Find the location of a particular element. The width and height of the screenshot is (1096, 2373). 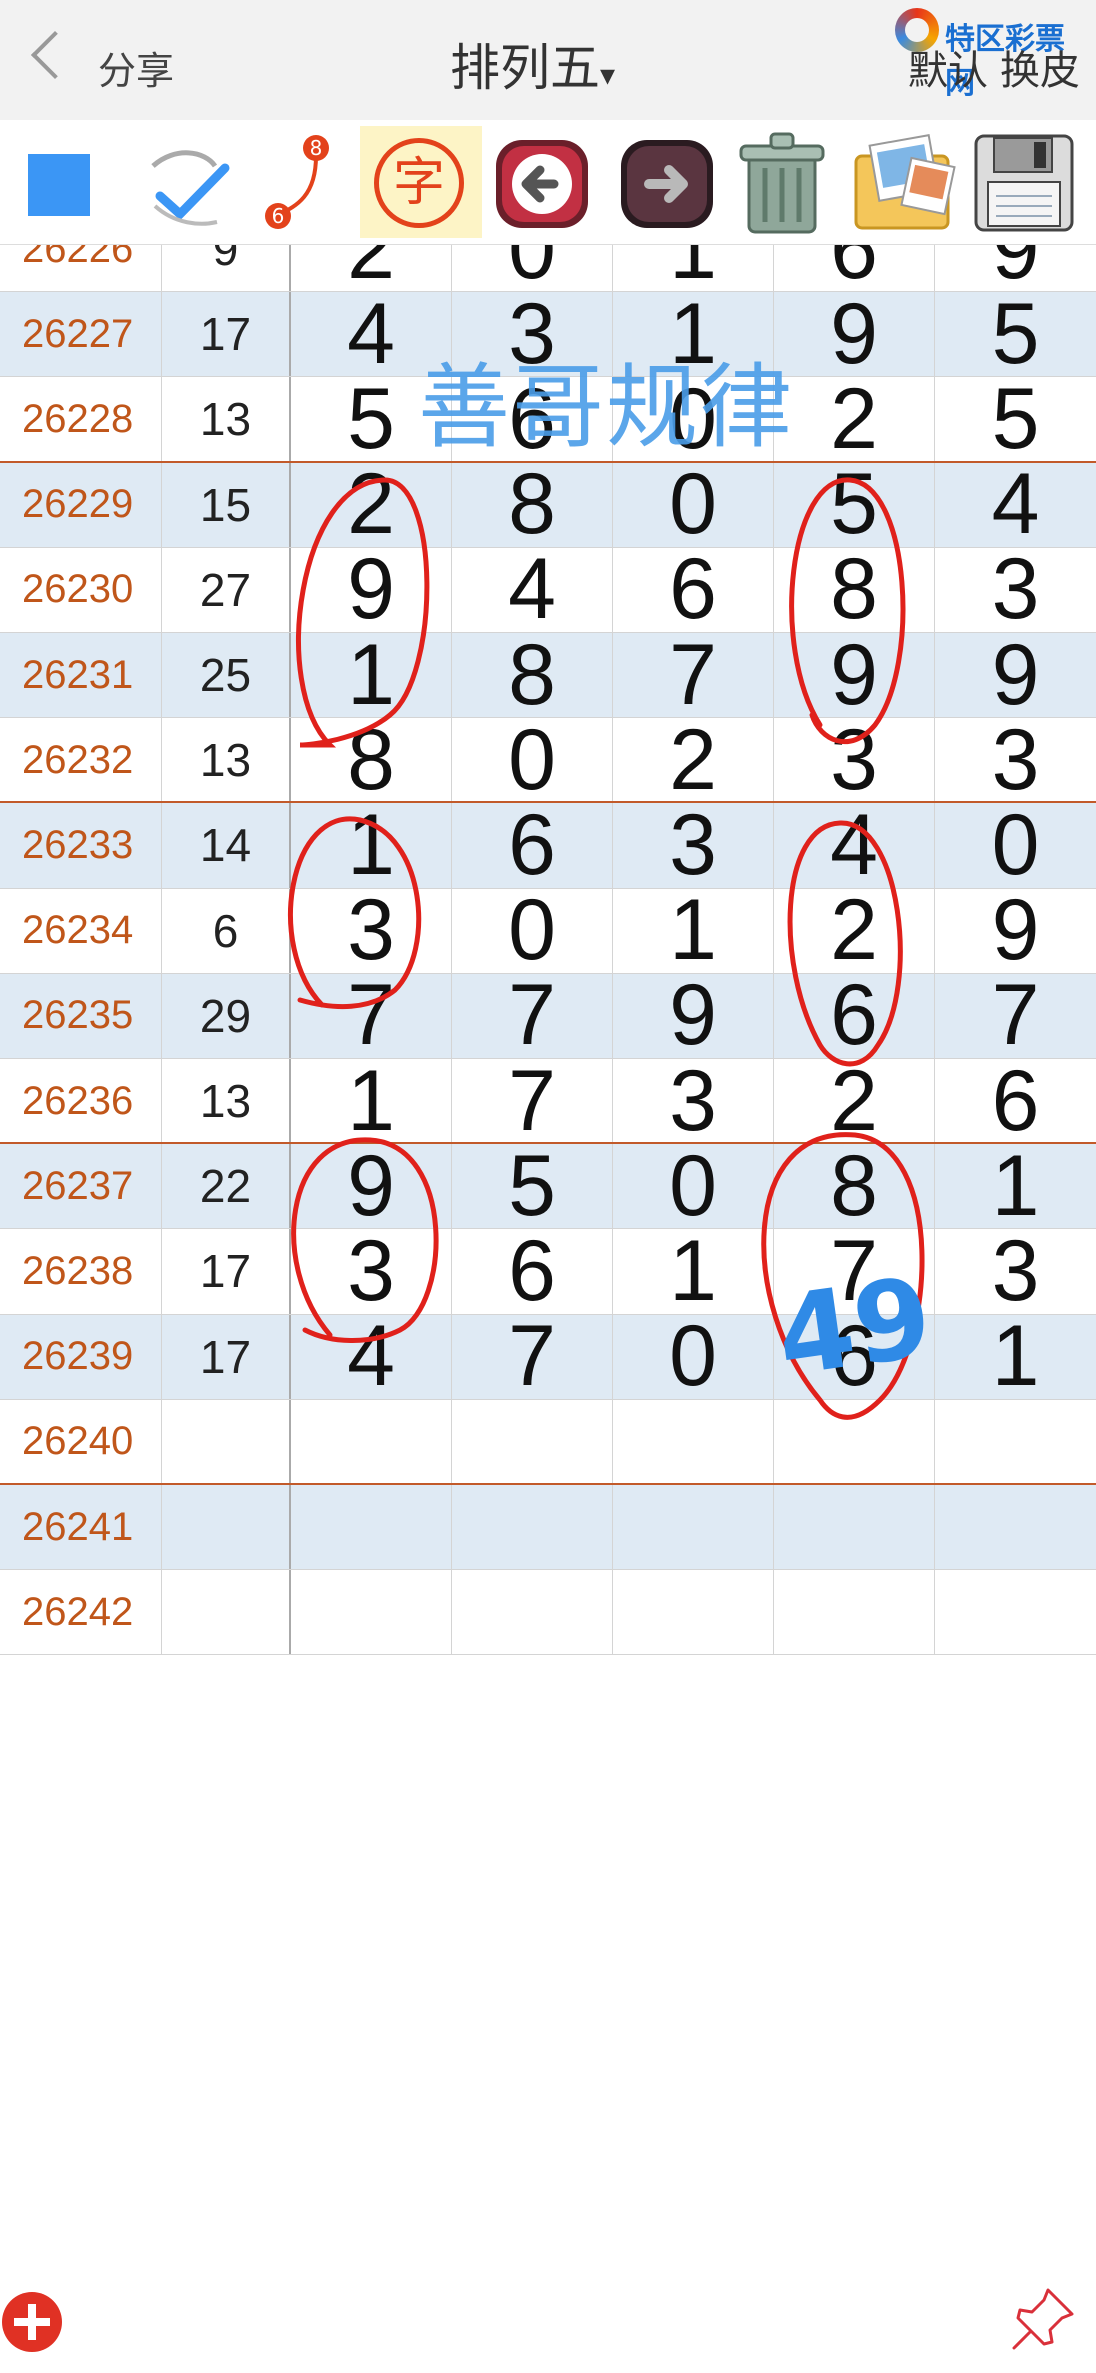

table-row: 26240 is located at coordinates (548, 1442).